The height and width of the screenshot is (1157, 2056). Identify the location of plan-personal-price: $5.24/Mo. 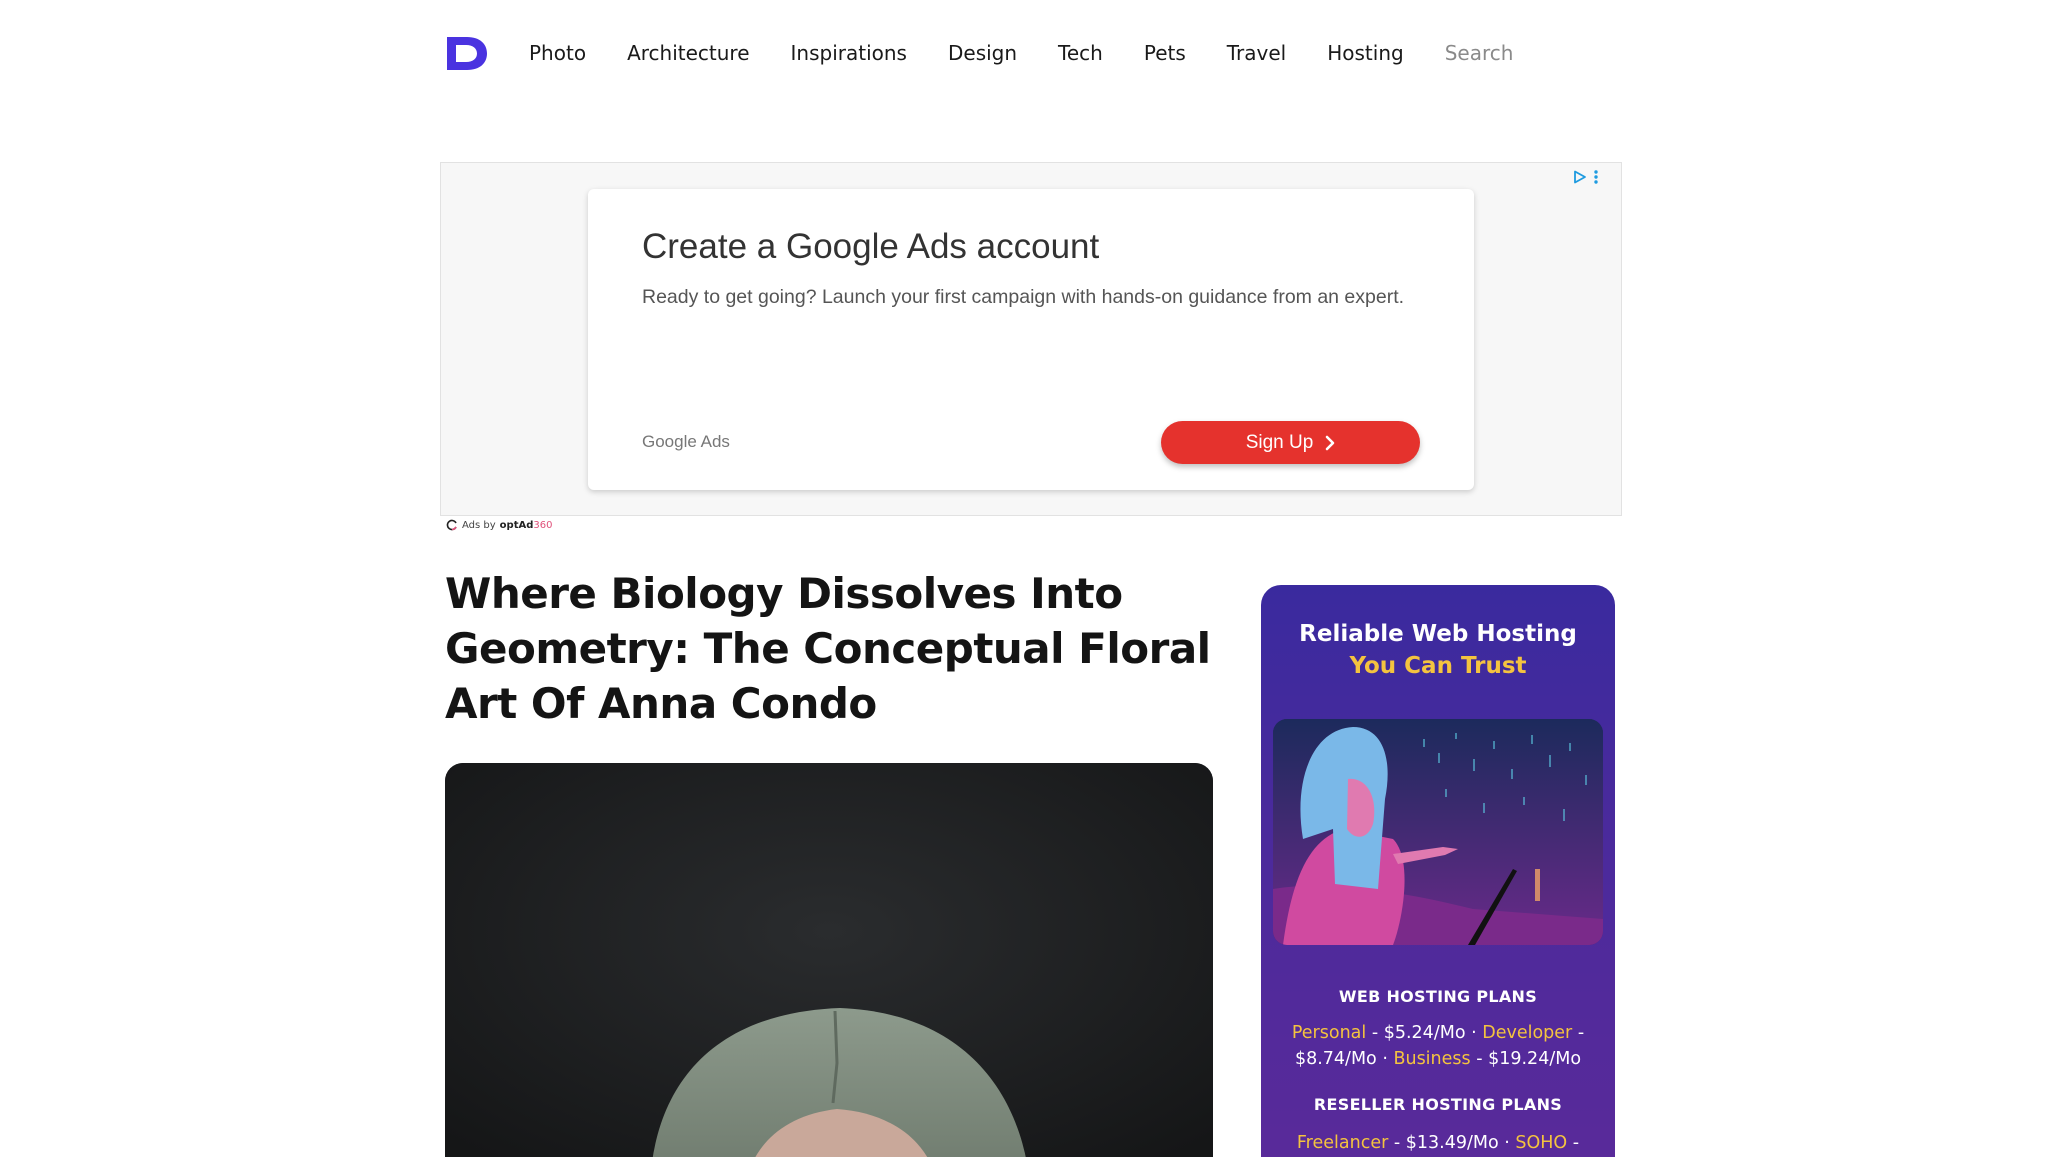
(1424, 1033).